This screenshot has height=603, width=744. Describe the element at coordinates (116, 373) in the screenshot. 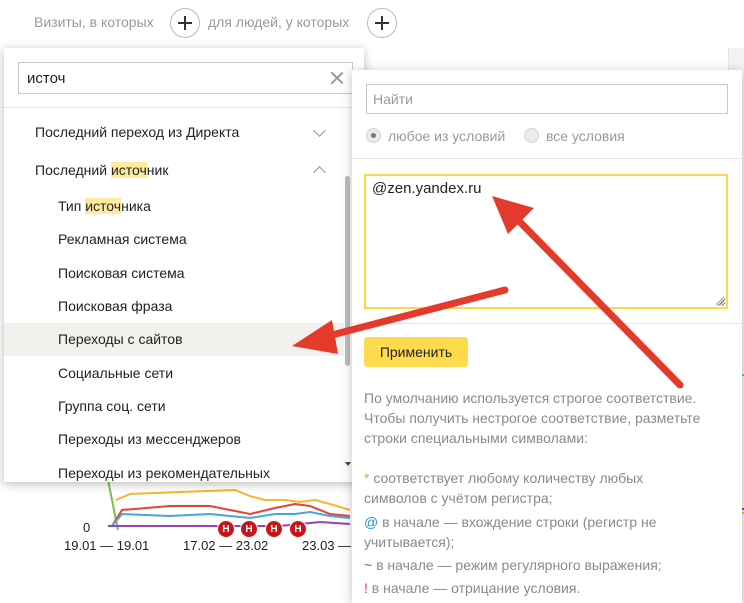

I see `list-item-label: Социальные сети` at that location.